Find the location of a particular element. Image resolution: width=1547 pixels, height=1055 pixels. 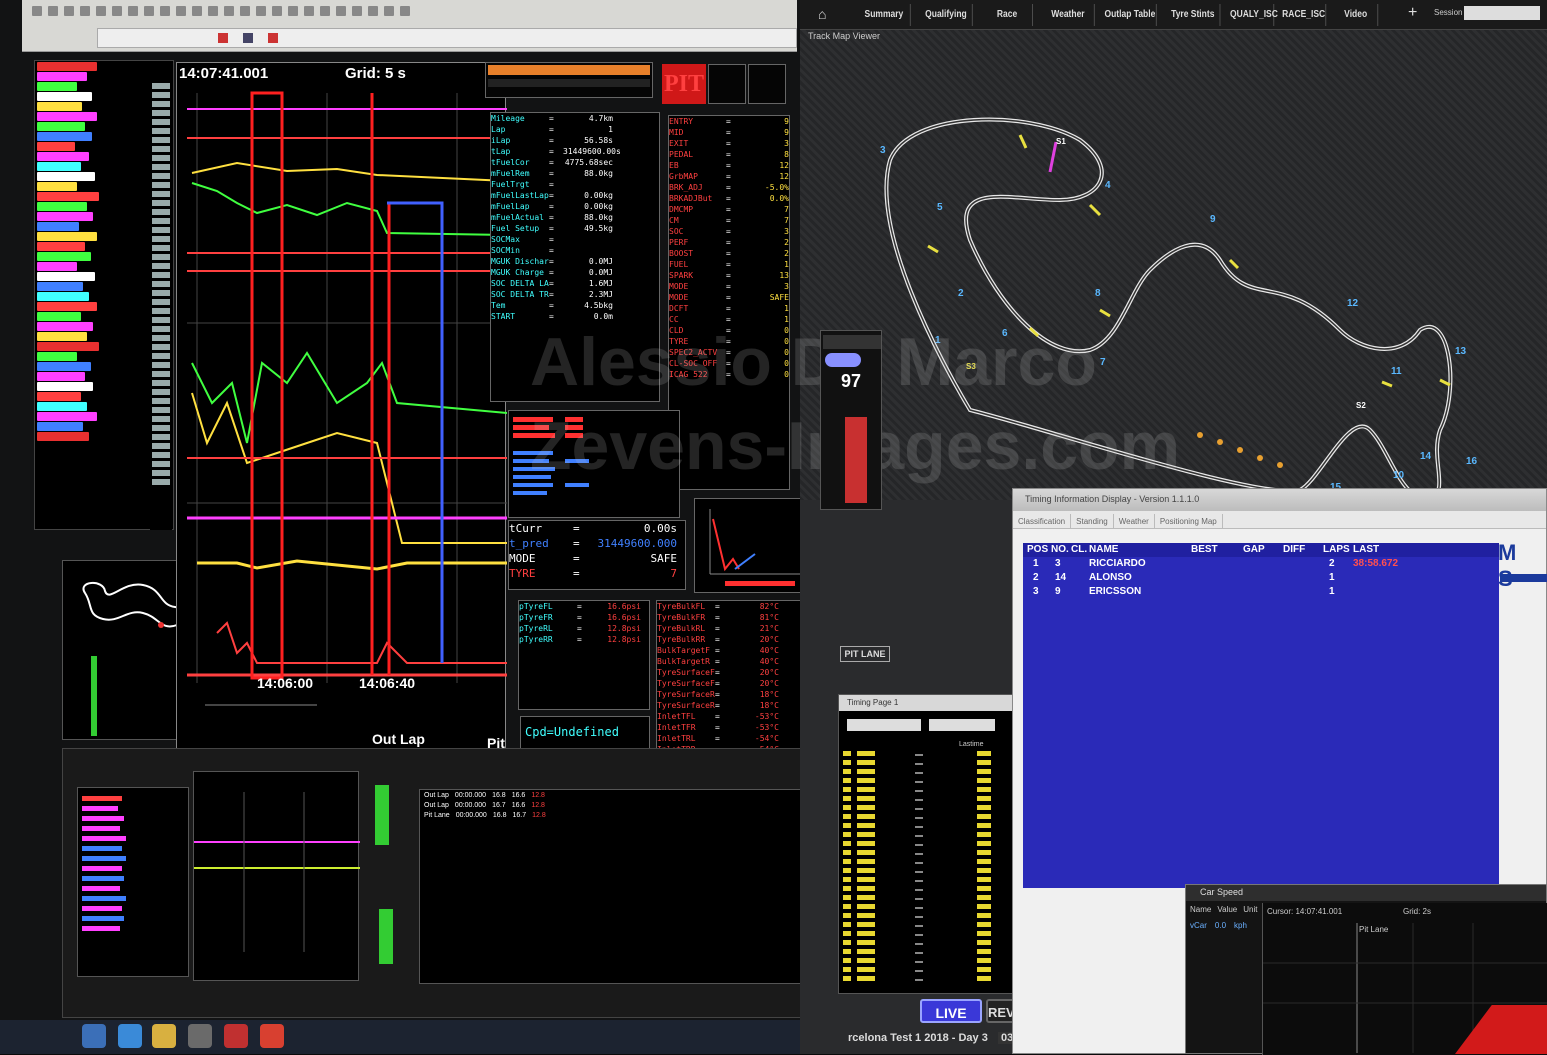

data-key: EB is located at coordinates (674, 165).